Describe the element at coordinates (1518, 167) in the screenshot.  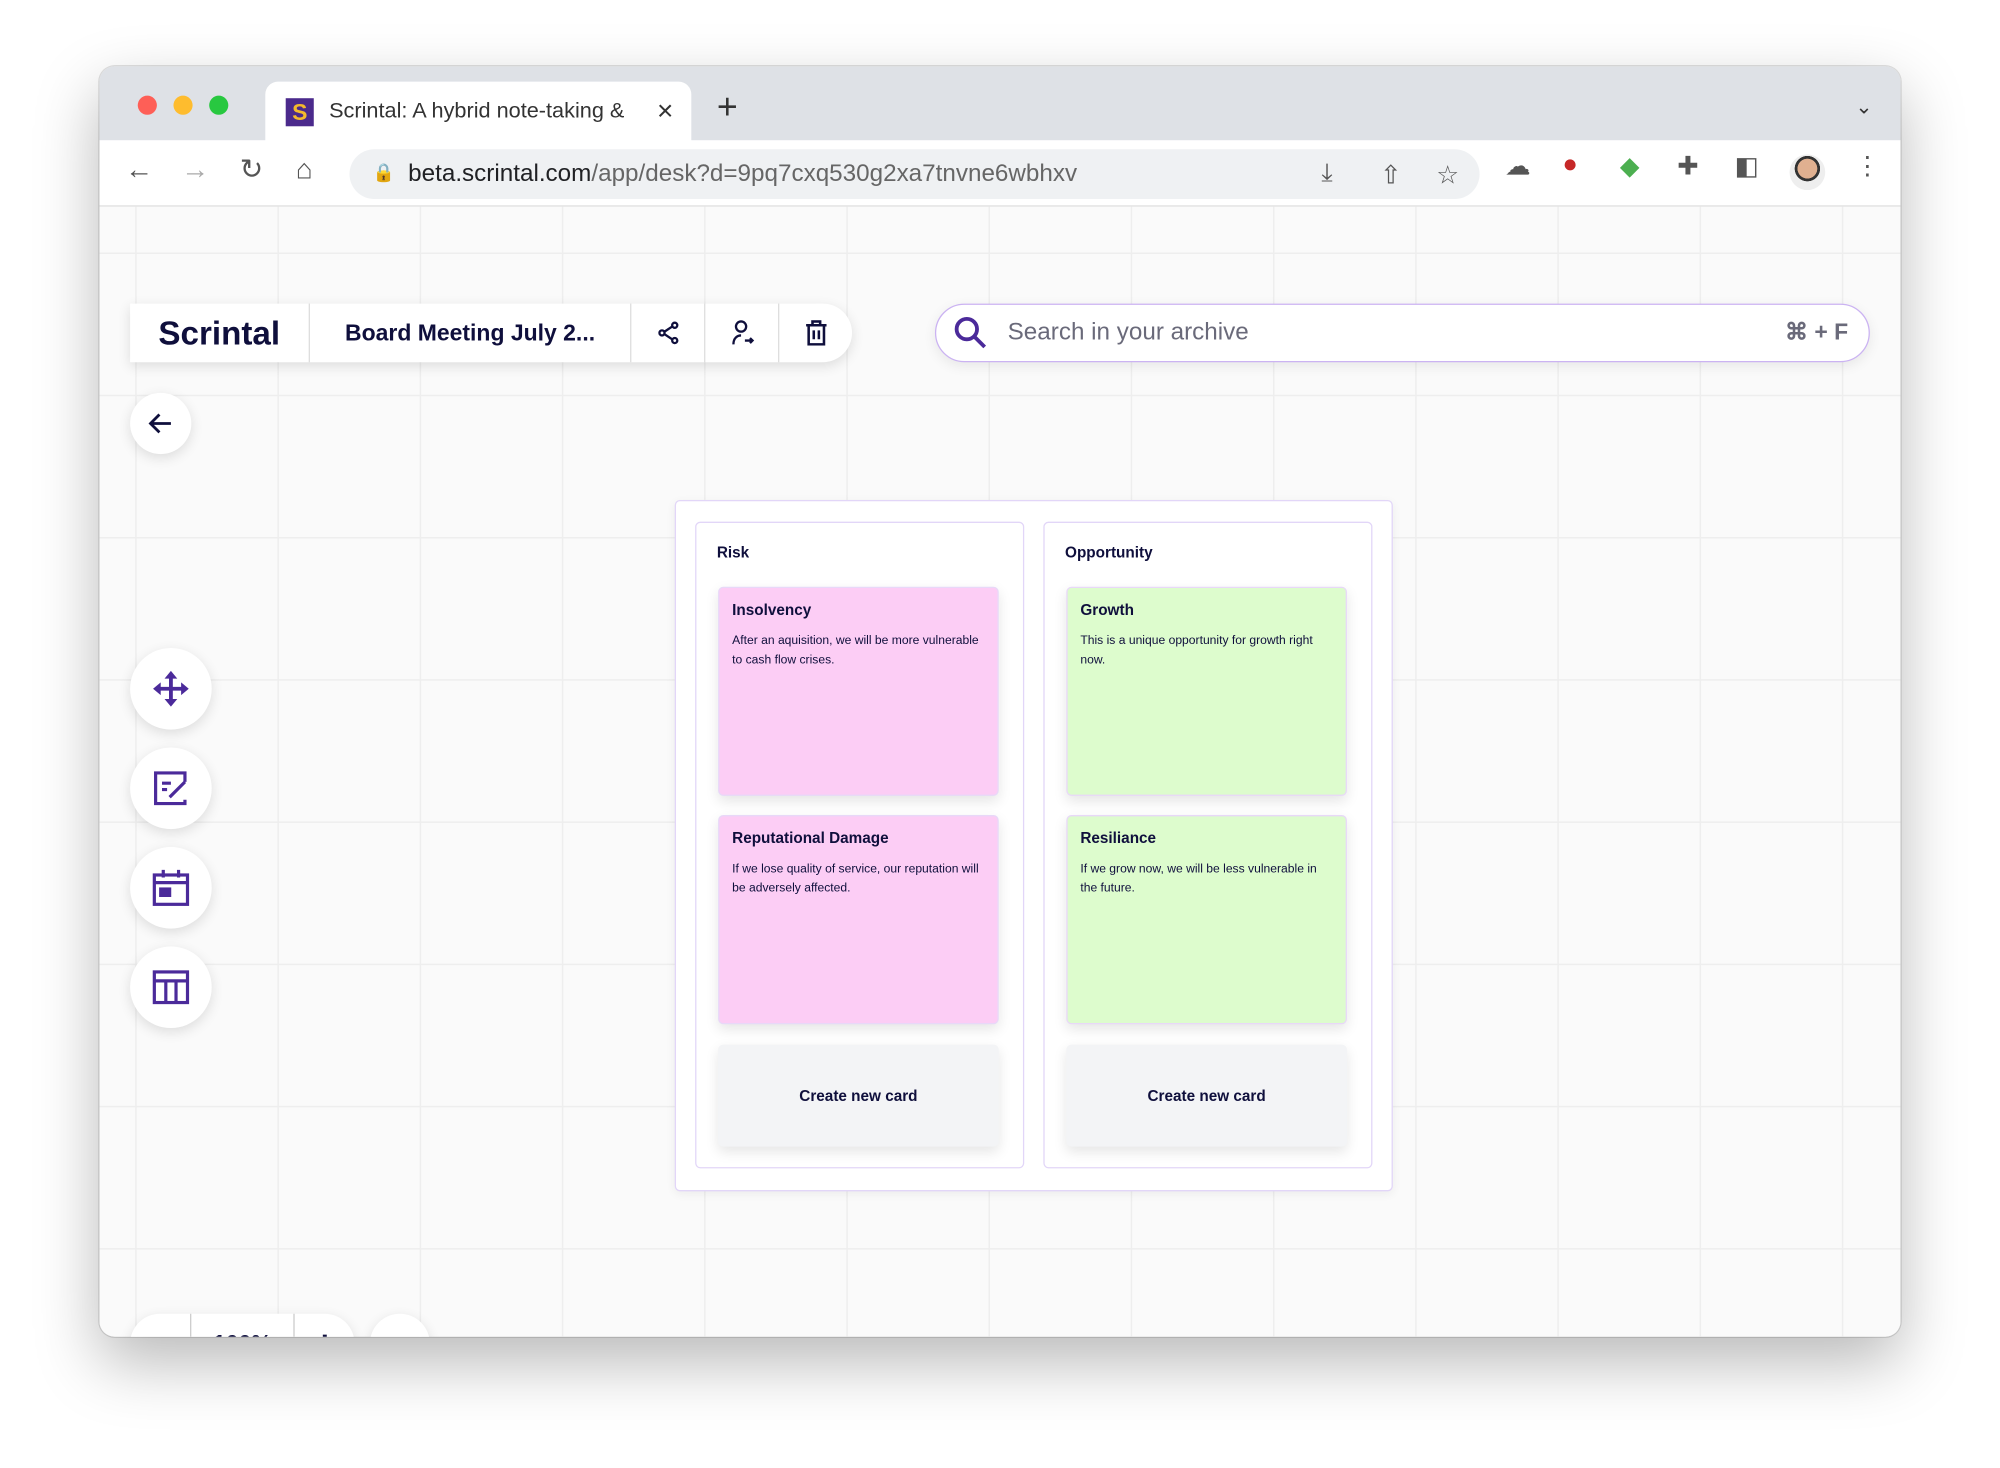
I see `cloud-extension-icon: ☁` at that location.